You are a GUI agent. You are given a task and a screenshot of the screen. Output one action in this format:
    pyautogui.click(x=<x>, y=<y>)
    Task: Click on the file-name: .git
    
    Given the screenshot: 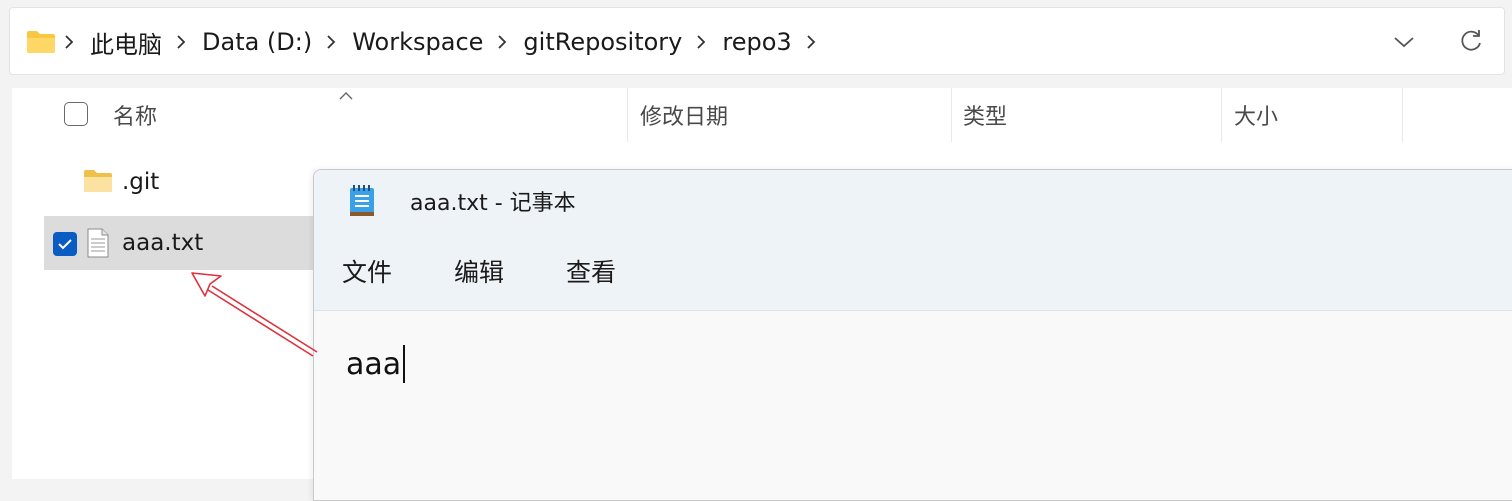 What is the action you would take?
    pyautogui.click(x=141, y=182)
    